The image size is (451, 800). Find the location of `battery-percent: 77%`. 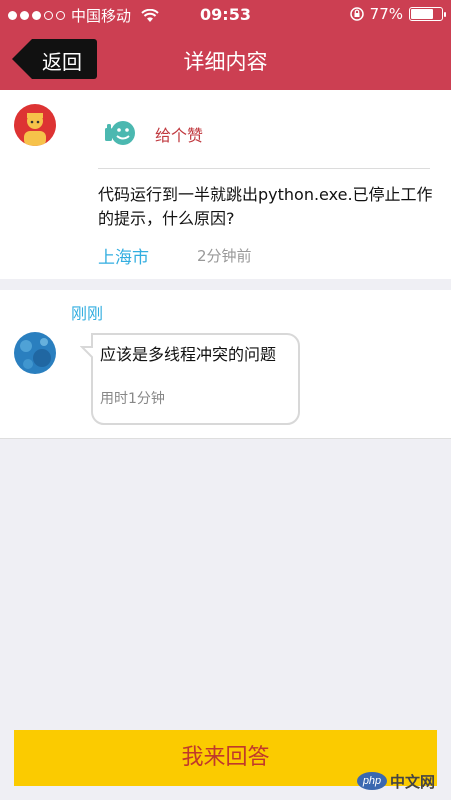

battery-percent: 77% is located at coordinates (386, 14).